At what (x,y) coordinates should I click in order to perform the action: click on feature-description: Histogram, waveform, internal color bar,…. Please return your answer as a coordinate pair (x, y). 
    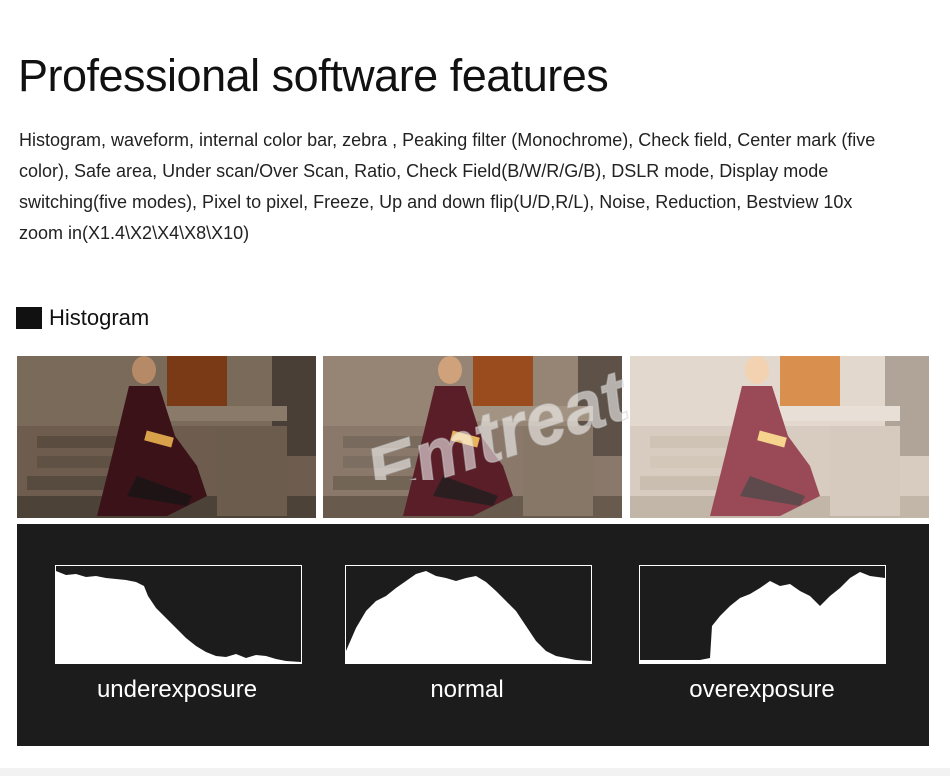
    Looking at the image, I should click on (447, 186).